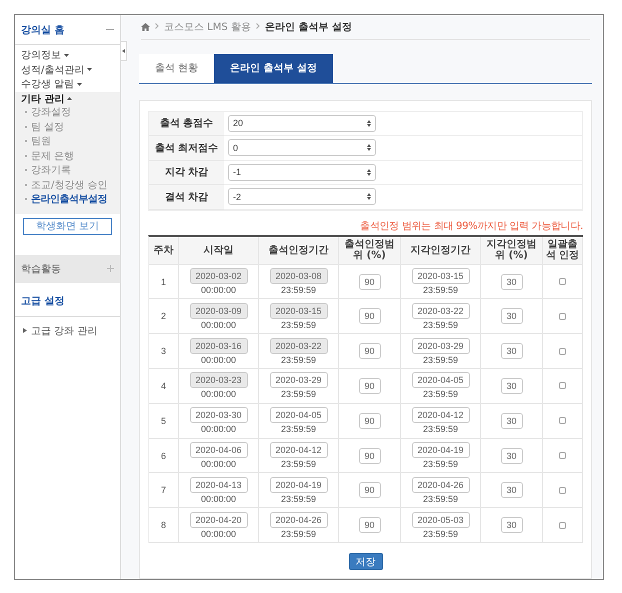  I want to click on column-header: 일괄출석 인정, so click(563, 250).